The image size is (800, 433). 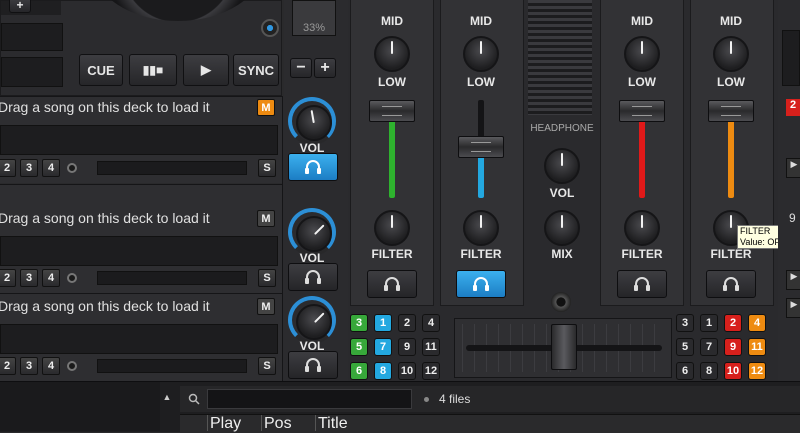 I want to click on deck-2-vol-knob, so click(x=312, y=232).